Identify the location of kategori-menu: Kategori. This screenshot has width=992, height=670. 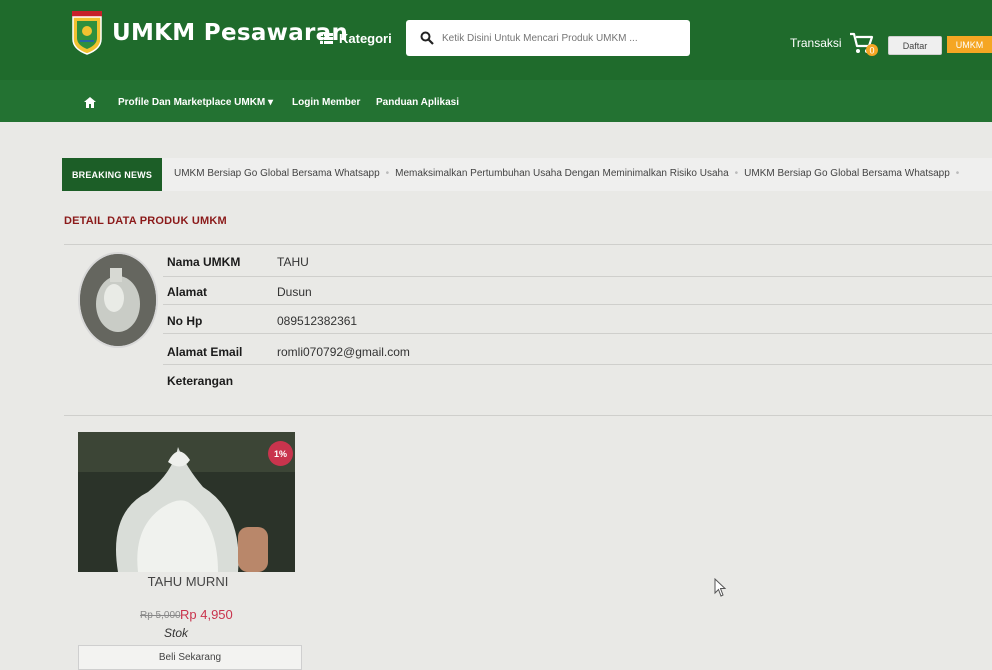
(356, 38).